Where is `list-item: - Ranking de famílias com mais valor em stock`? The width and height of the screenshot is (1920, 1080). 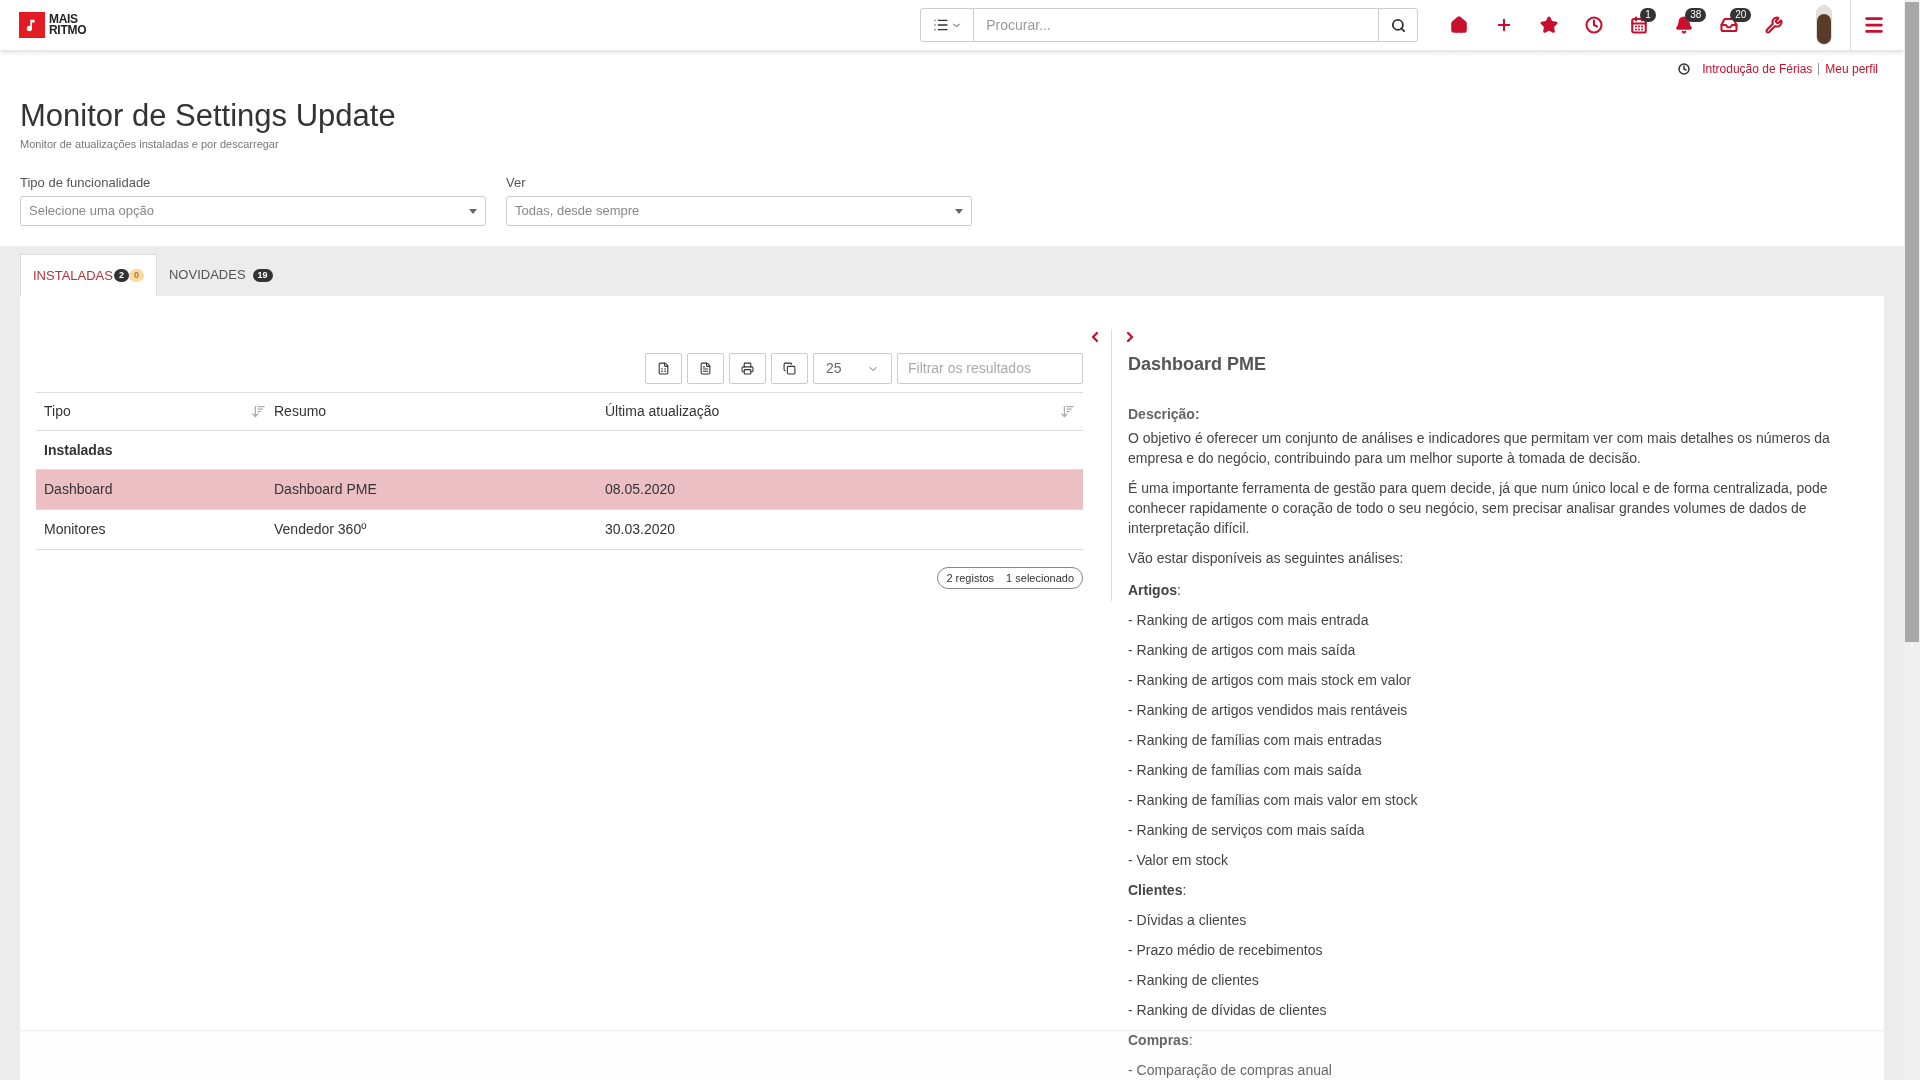
list-item: - Ranking de famílias com mais valor em stock is located at coordinates (1273, 800).